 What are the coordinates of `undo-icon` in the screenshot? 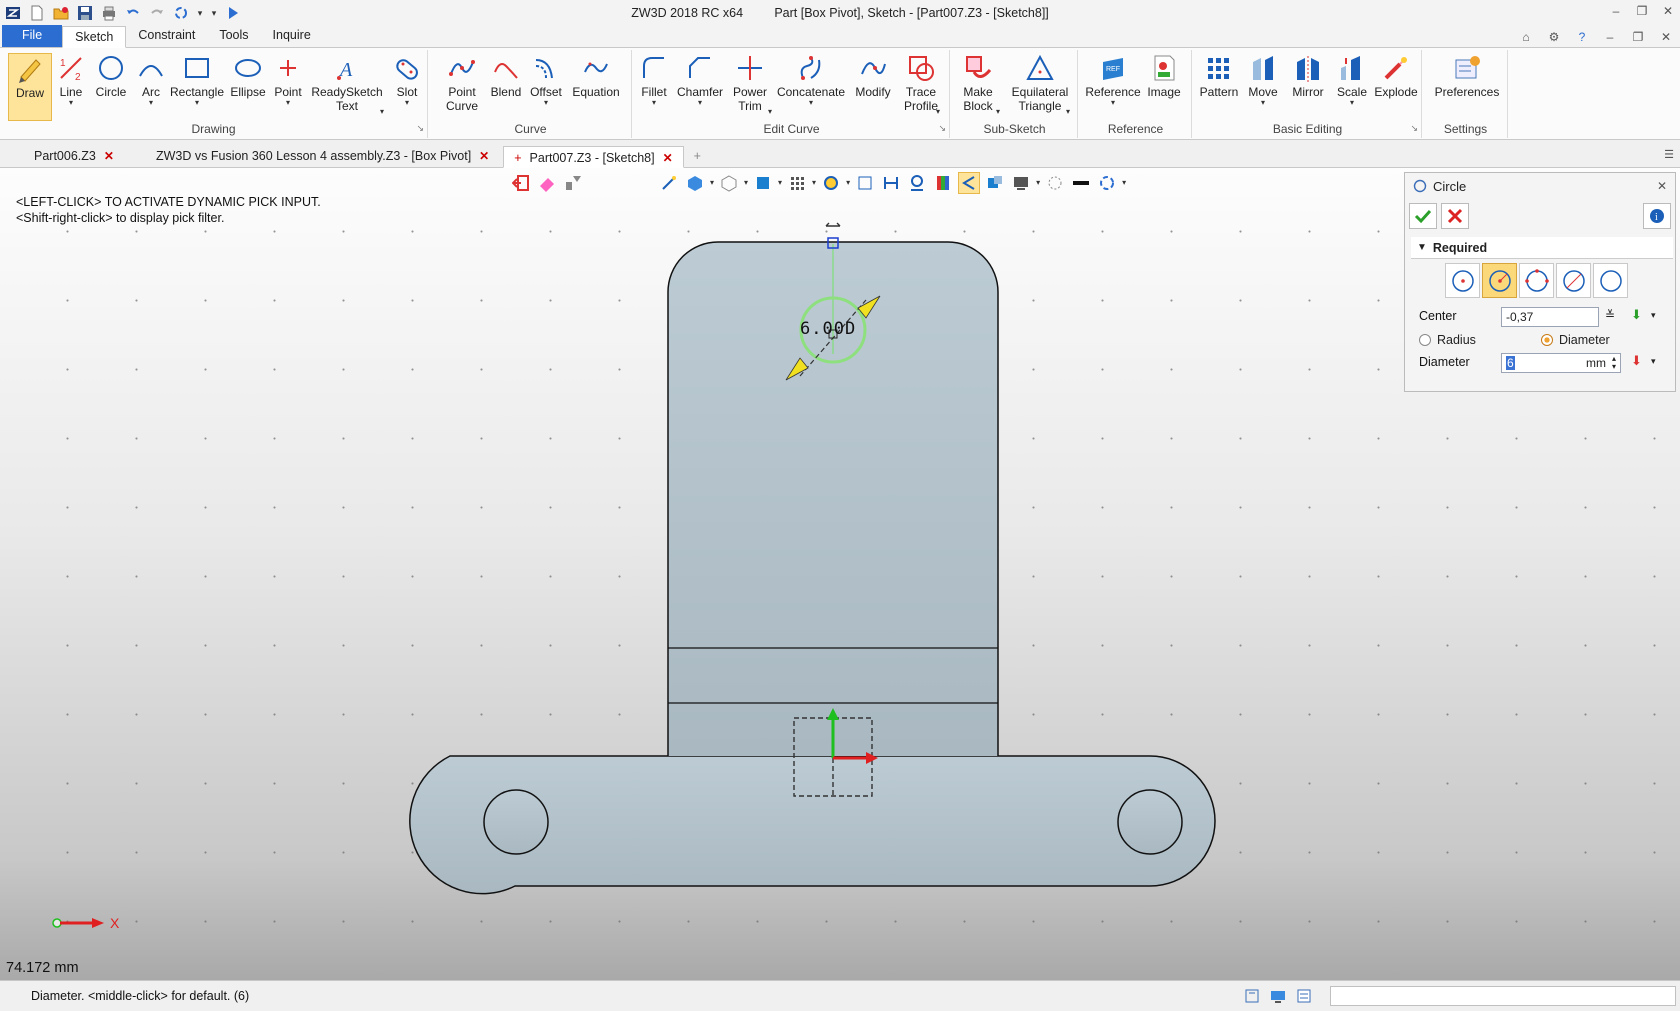 It's located at (133, 13).